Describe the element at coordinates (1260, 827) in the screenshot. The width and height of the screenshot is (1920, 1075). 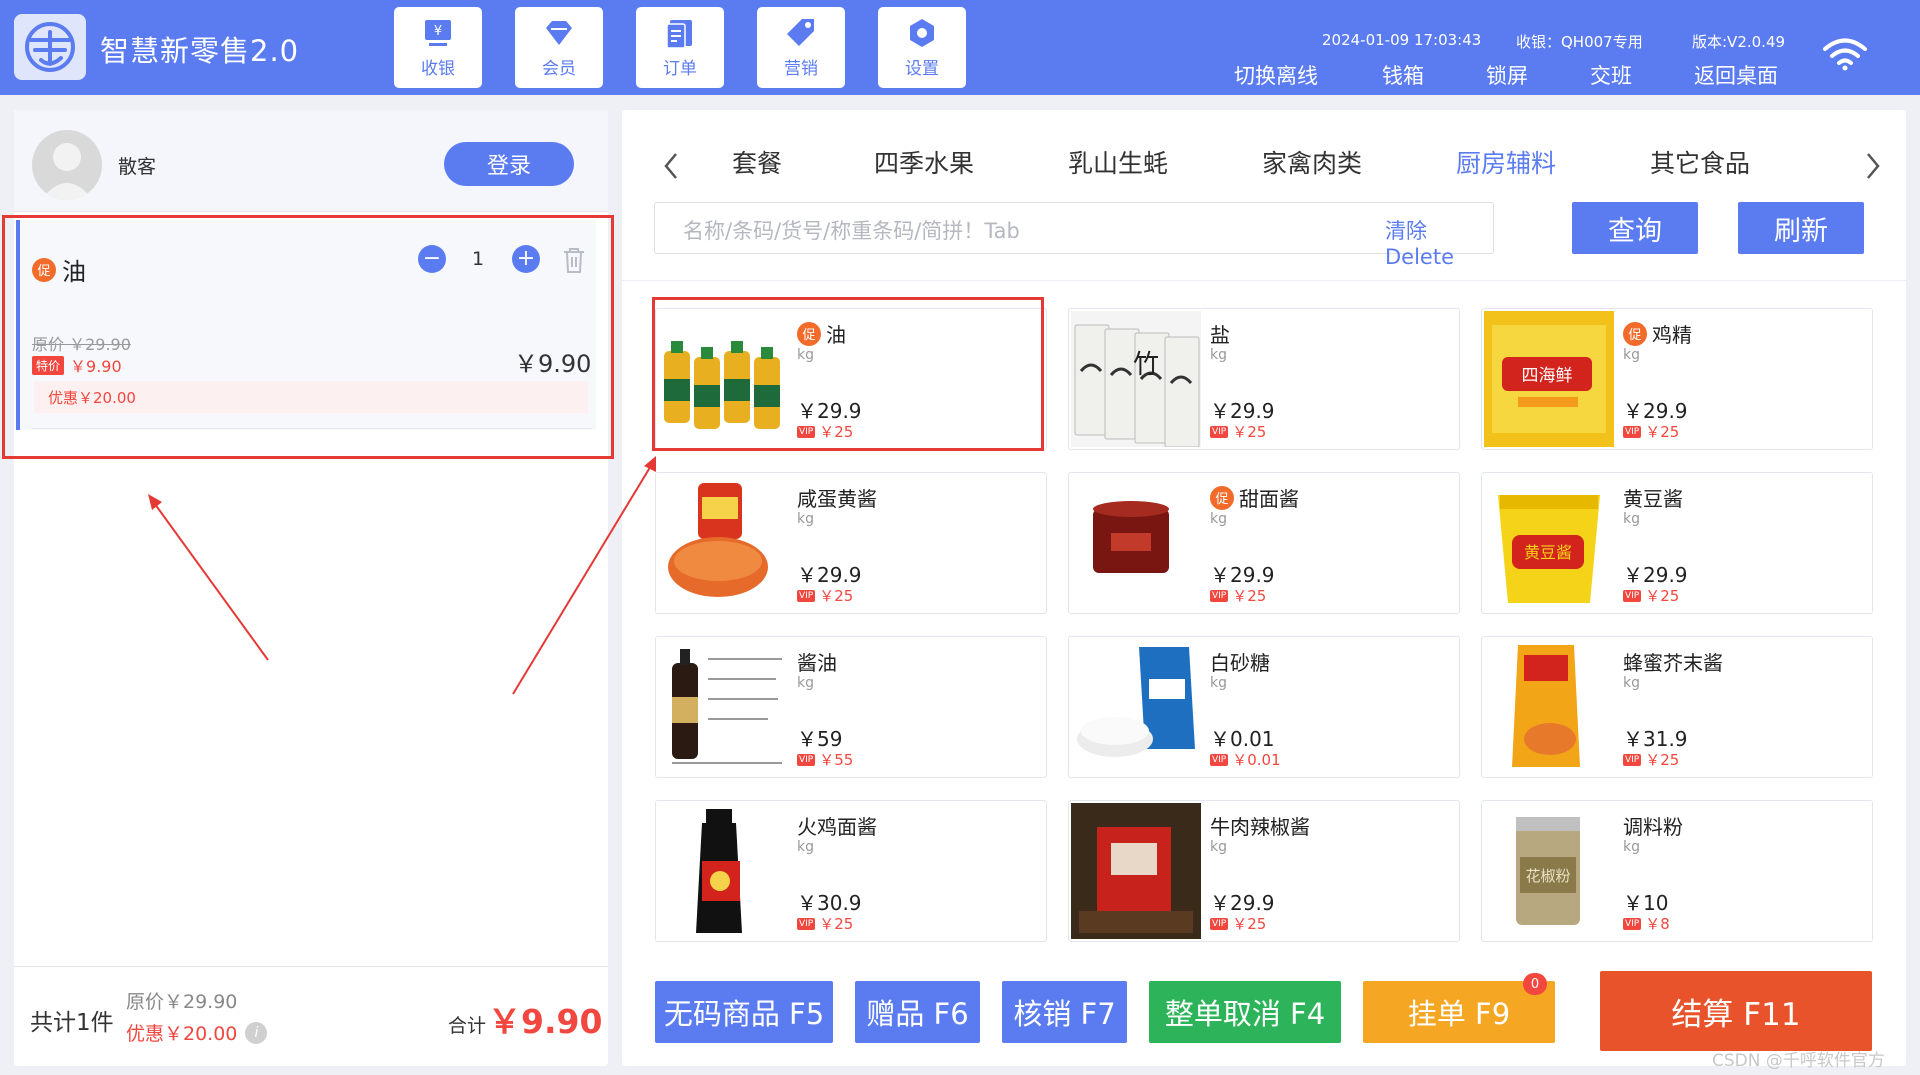
I see `product-name-label: 牛肉辣椒酱` at that location.